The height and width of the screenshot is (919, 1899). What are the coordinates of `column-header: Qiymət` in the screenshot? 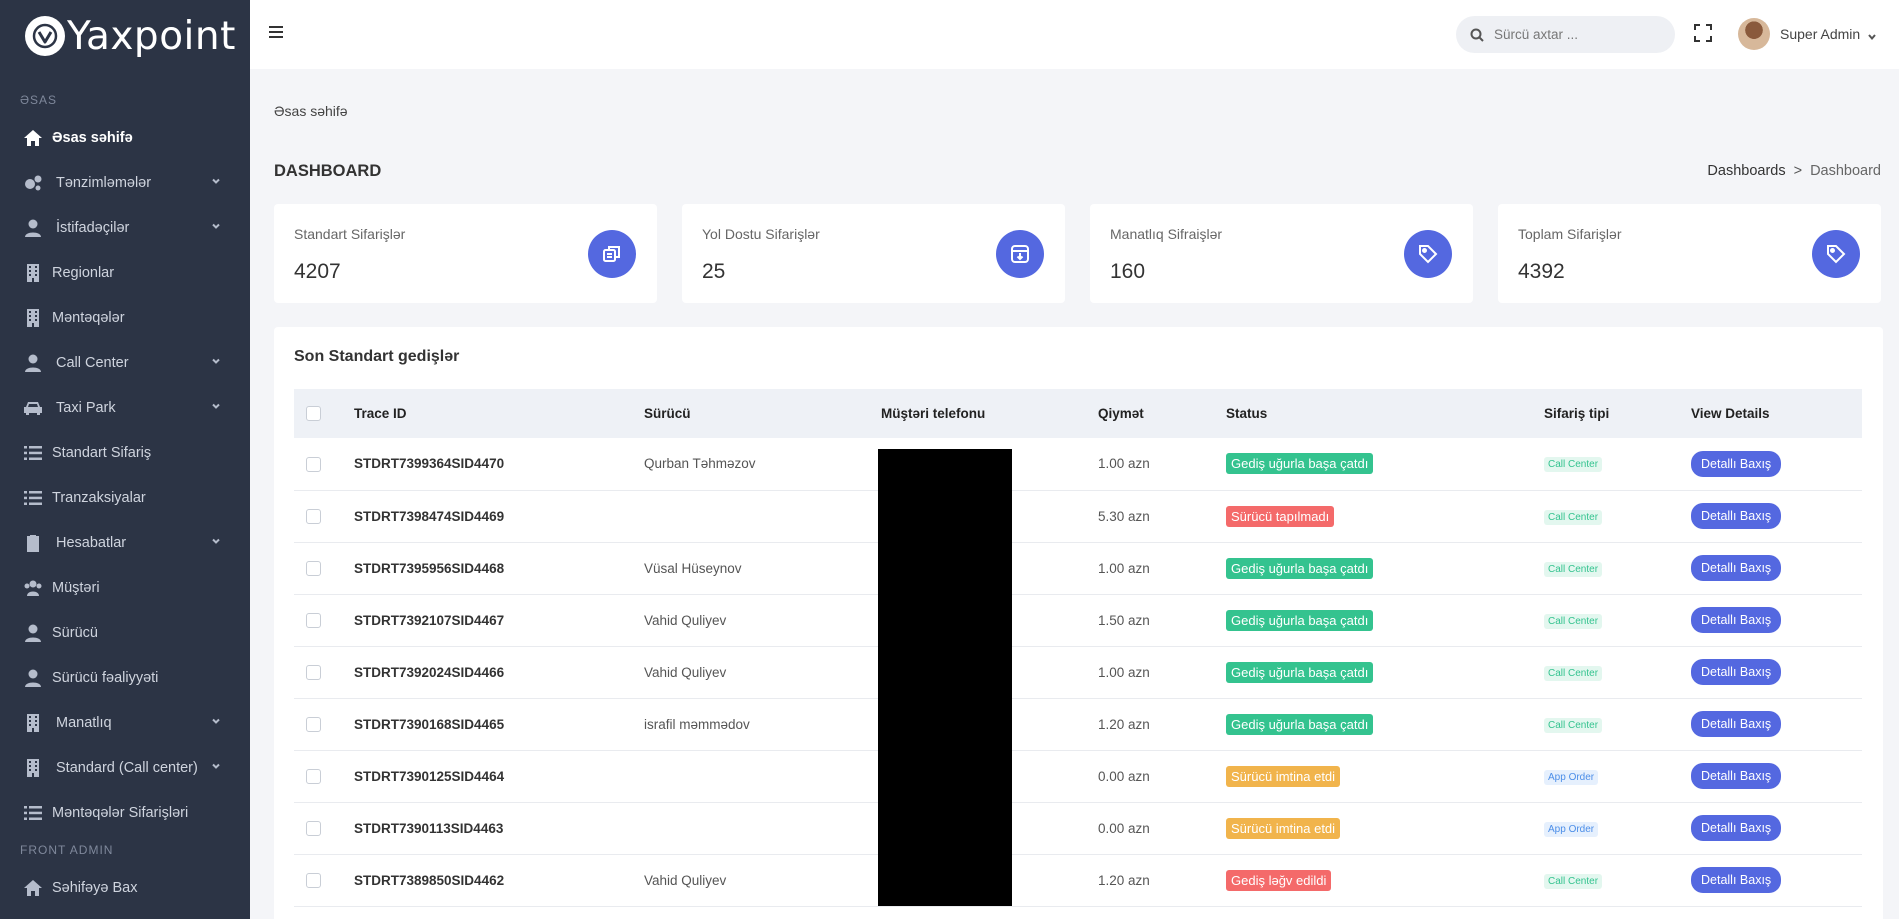 It's located at (1121, 413).